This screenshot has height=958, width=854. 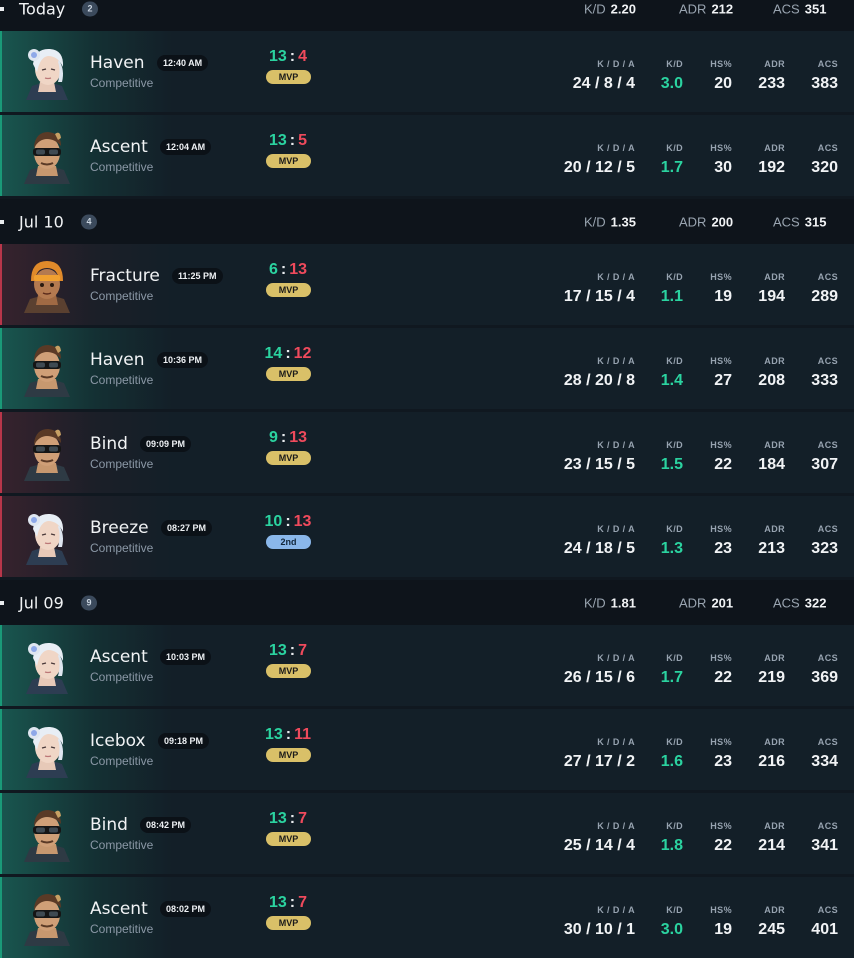 I want to click on kda-value: 23 / 15 / 5, so click(x=599, y=464).